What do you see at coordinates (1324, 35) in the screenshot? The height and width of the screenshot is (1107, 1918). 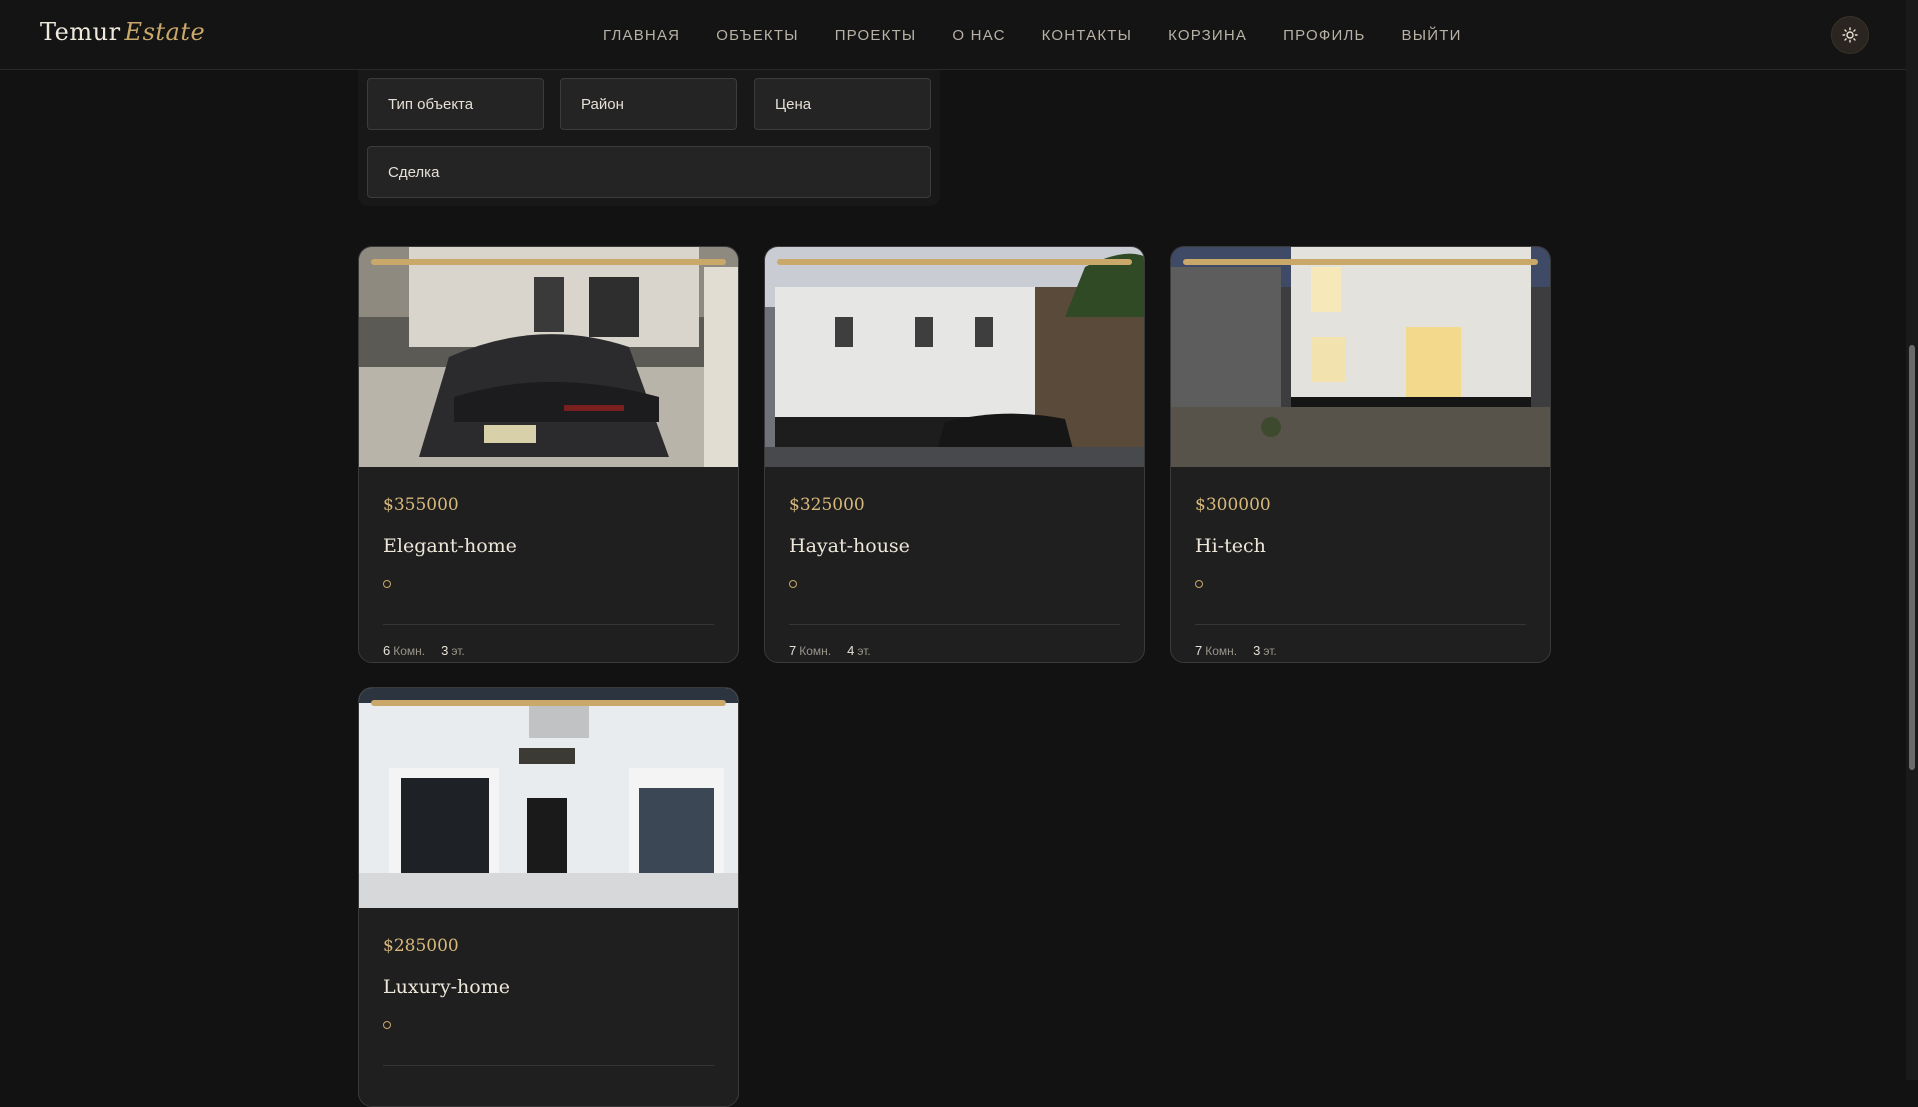 I see `nav-profile: ПРОФИЛЬ` at bounding box center [1324, 35].